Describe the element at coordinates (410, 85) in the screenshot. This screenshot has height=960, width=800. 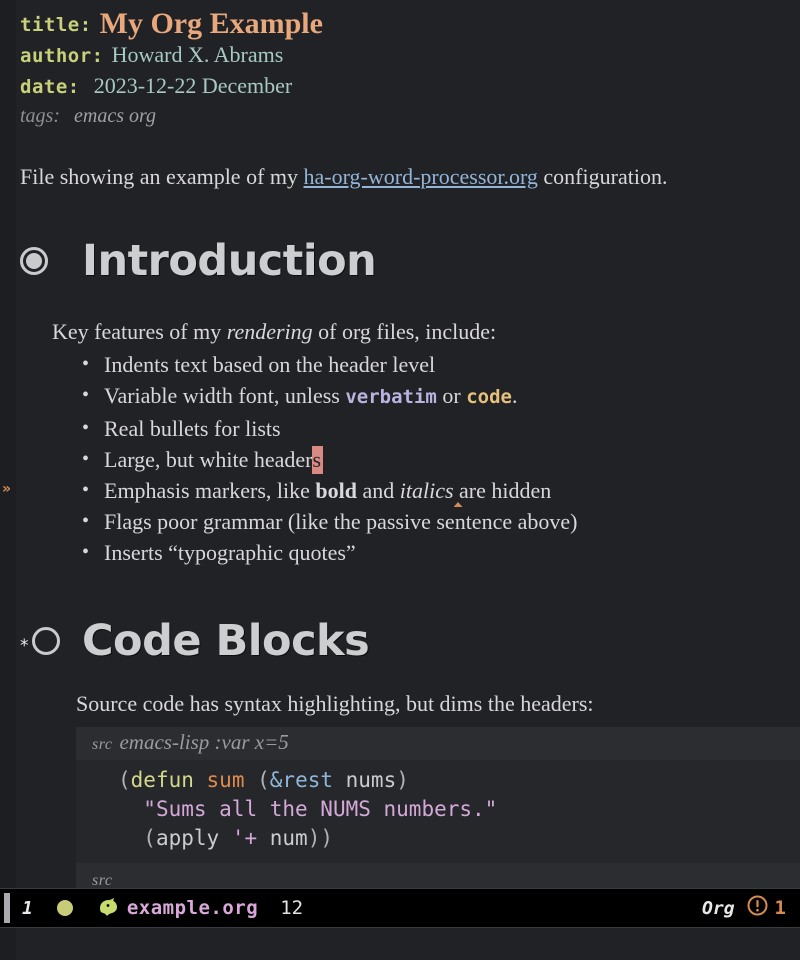
I see `keyword-line-date: date: 2023-12-22 December` at that location.